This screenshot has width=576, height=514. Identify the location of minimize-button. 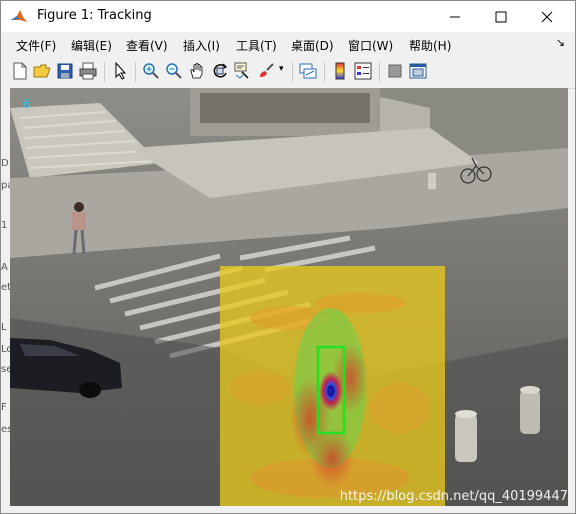
(455, 16).